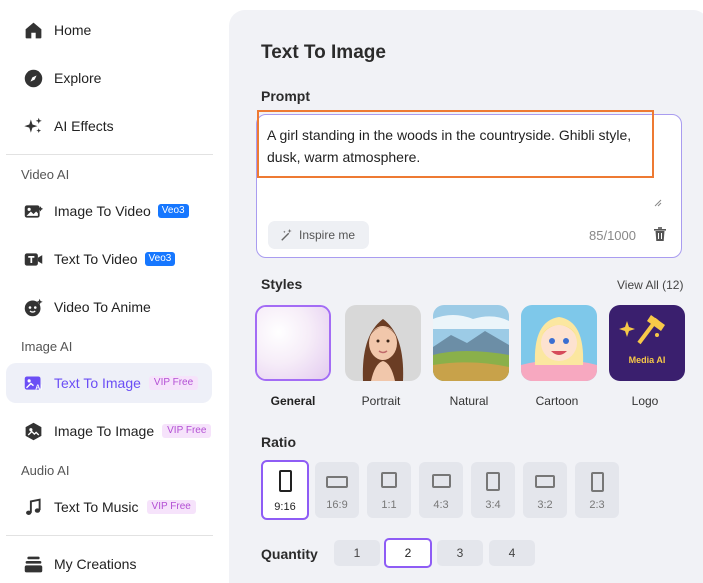  I want to click on text-to-image-icon: AI, so click(33, 383).